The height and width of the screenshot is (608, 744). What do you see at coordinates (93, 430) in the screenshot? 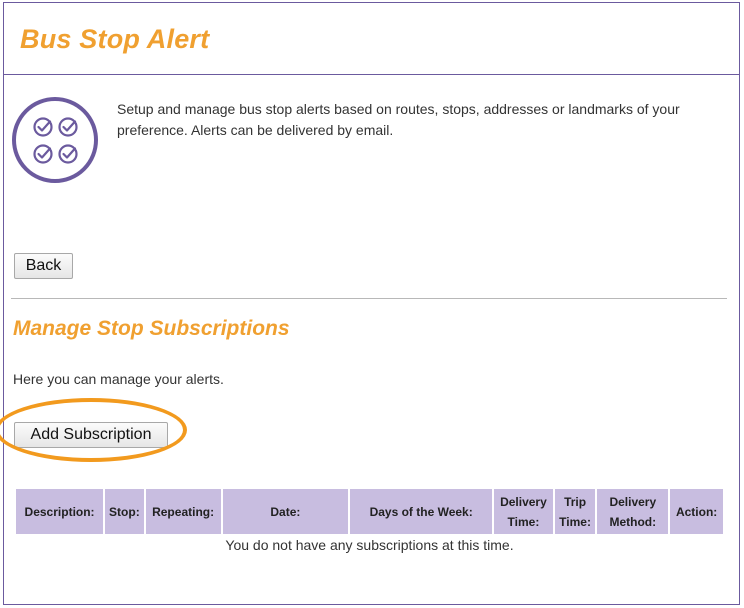
I see `highlight-annotation-ring` at bounding box center [93, 430].